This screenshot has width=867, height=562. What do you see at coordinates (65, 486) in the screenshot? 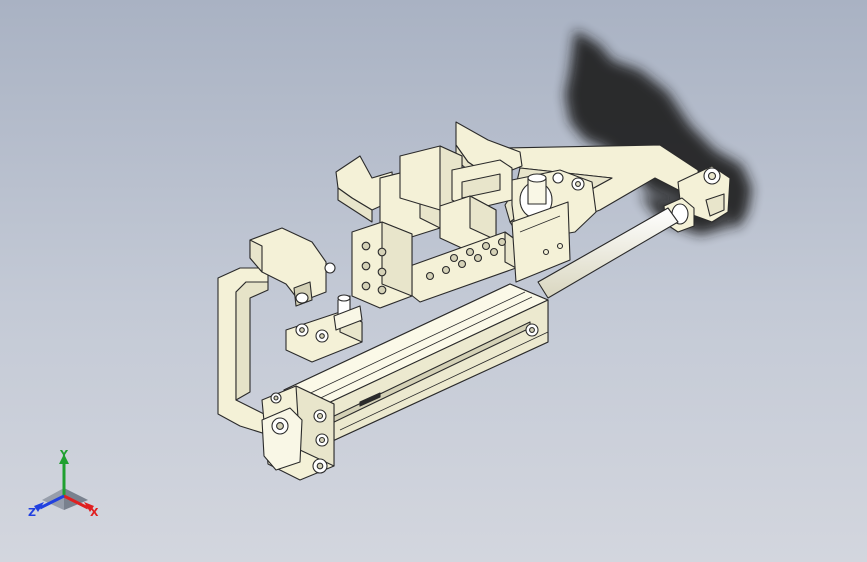
I see `axis-triad: Y X Z` at bounding box center [65, 486].